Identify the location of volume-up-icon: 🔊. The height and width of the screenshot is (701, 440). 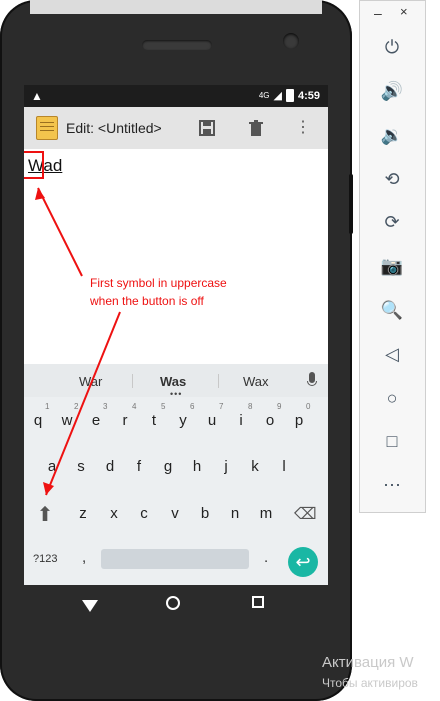
(392, 91).